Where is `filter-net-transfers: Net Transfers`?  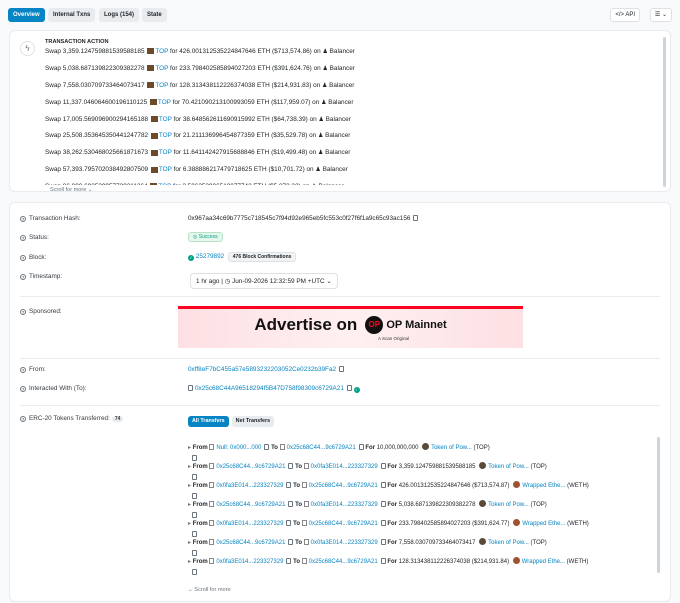 filter-net-transfers: Net Transfers is located at coordinates (253, 421).